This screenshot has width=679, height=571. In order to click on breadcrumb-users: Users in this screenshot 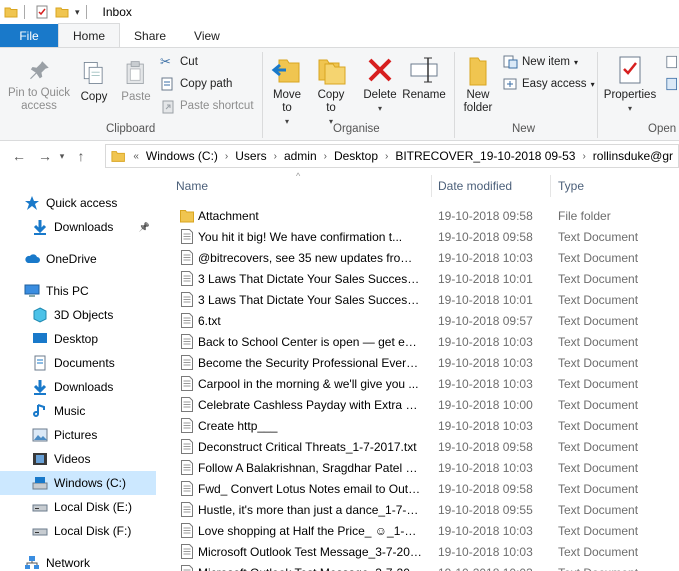, I will do `click(250, 156)`.